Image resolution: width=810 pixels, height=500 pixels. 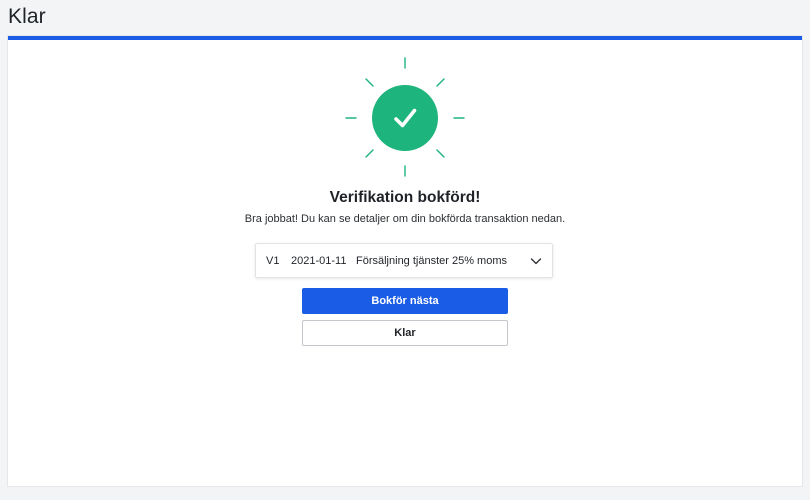 I want to click on page-title: Klar, so click(x=27, y=16).